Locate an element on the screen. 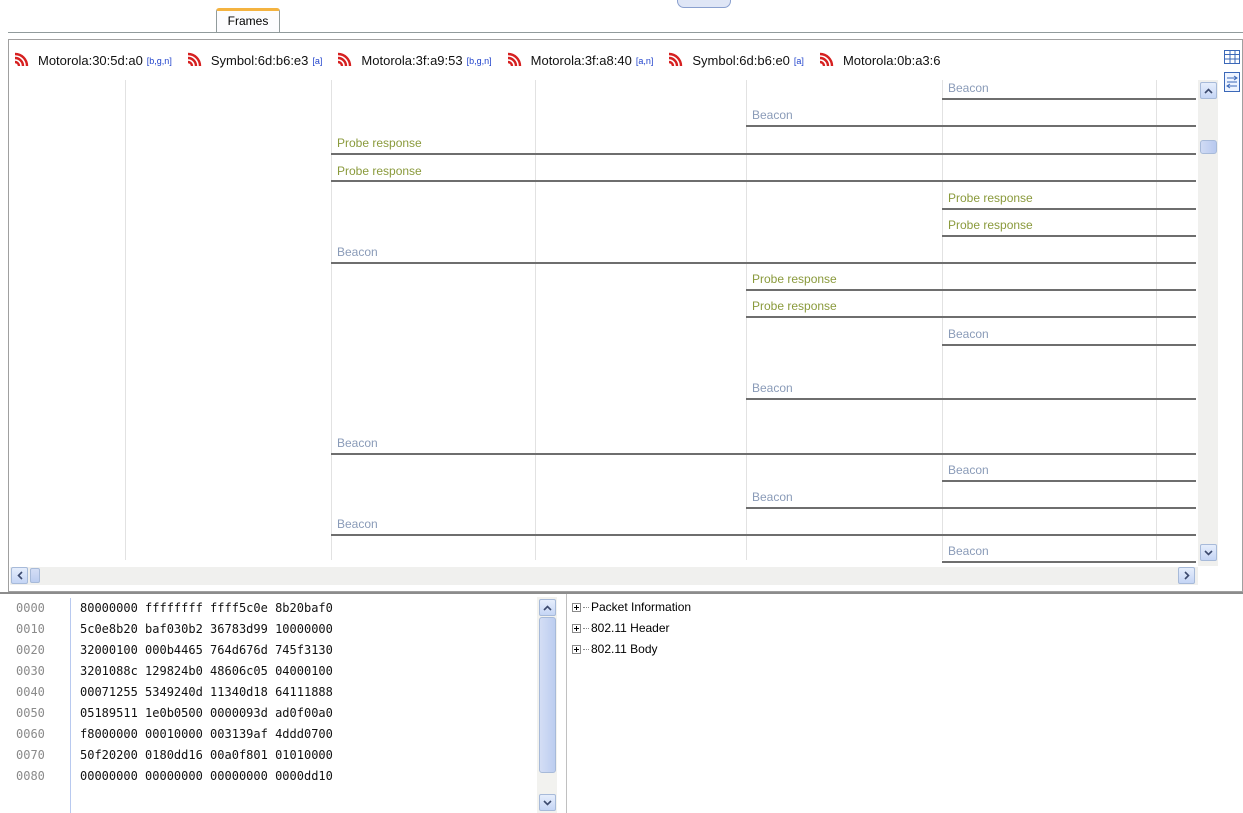 This screenshot has width=1243, height=813. hex-offset: 0060 is located at coordinates (30, 734).